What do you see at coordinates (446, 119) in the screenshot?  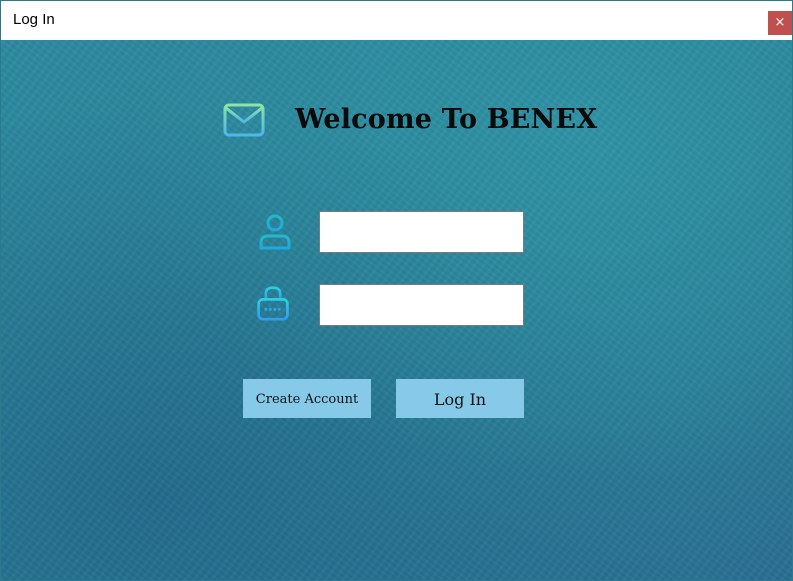 I see `welcome-heading: Welcome To BENEX` at bounding box center [446, 119].